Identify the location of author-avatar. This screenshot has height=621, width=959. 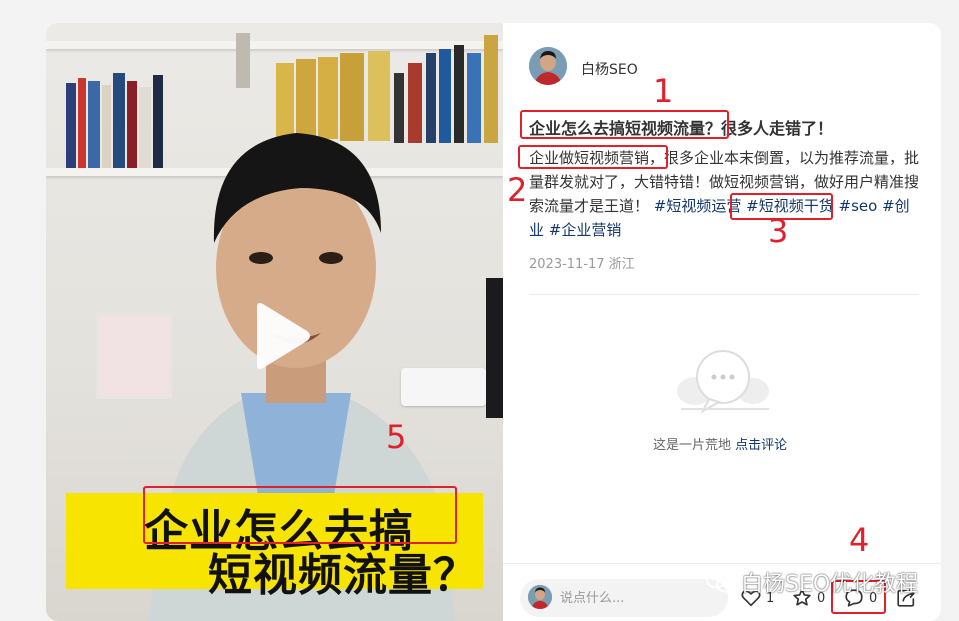
(548, 66).